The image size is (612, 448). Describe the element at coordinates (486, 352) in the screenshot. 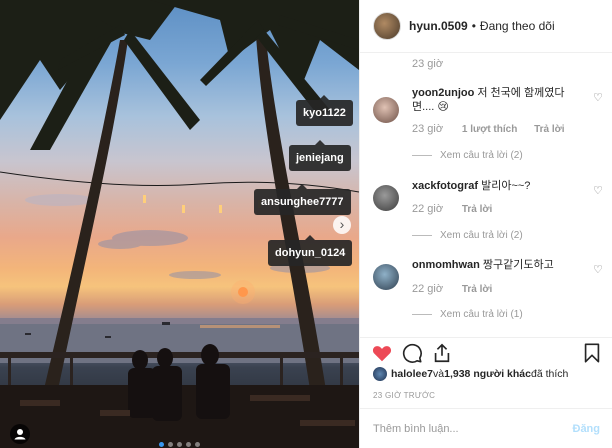

I see `post-actions-bar` at that location.